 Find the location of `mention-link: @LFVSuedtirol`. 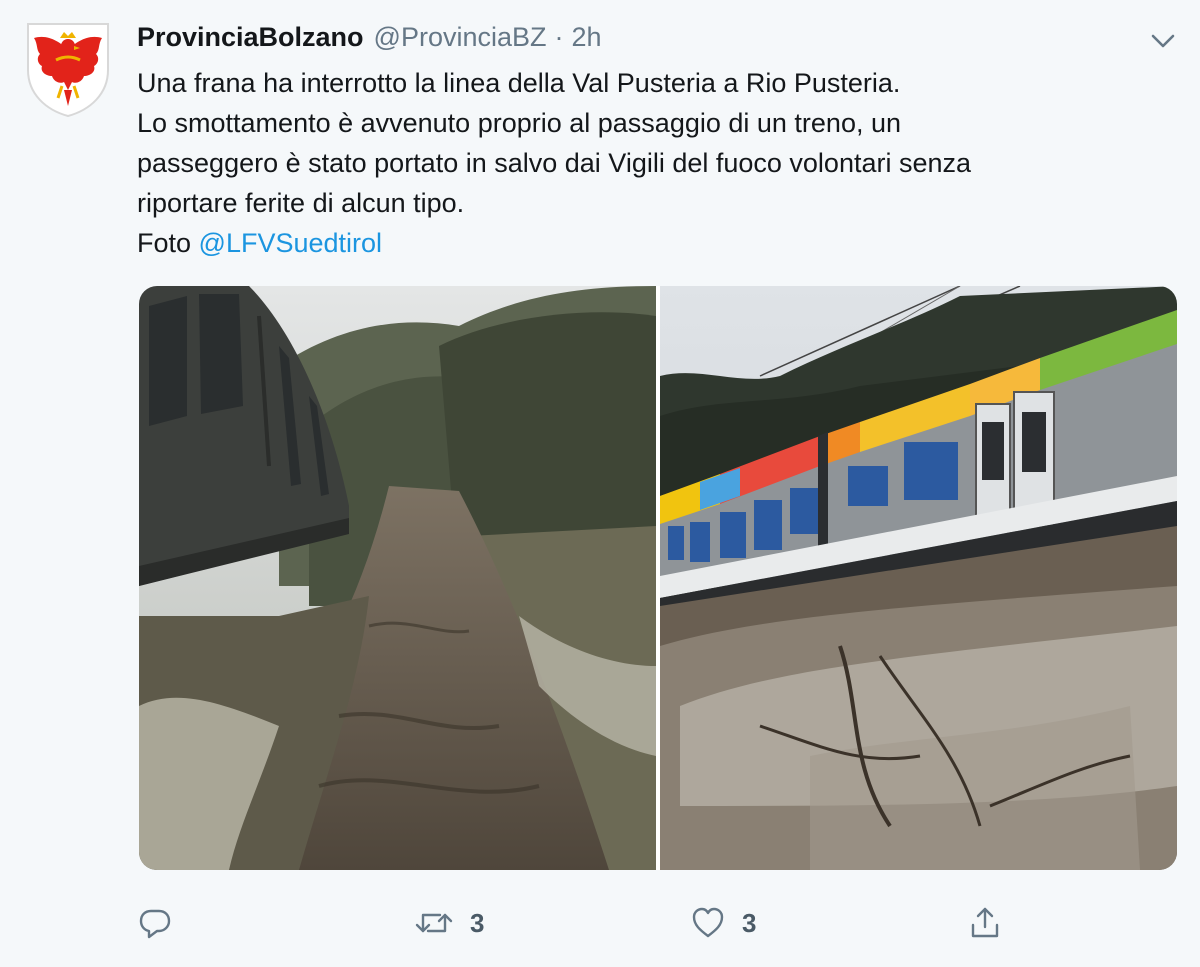

mention-link: @LFVSuedtirol is located at coordinates (291, 243).